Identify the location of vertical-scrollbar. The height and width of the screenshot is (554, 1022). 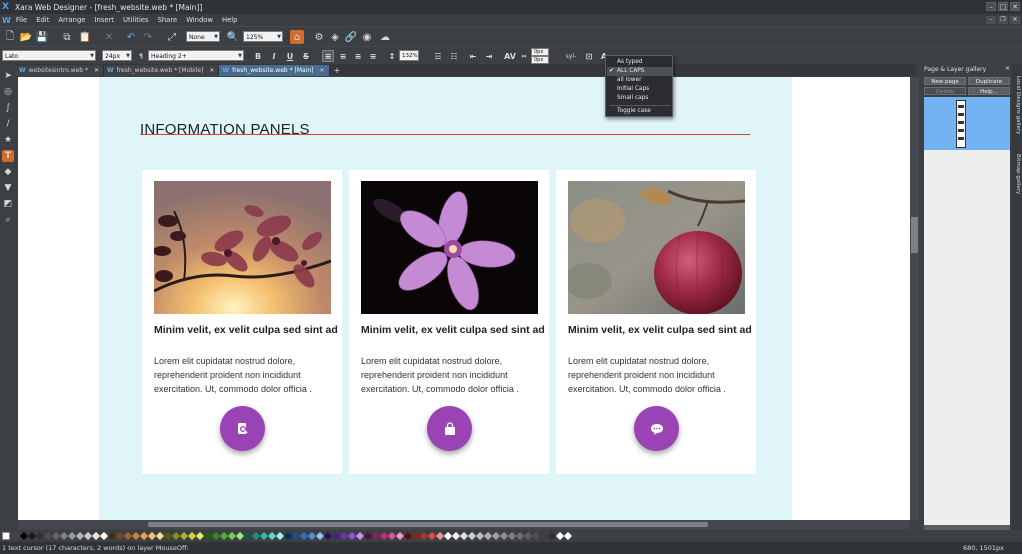
(914, 298).